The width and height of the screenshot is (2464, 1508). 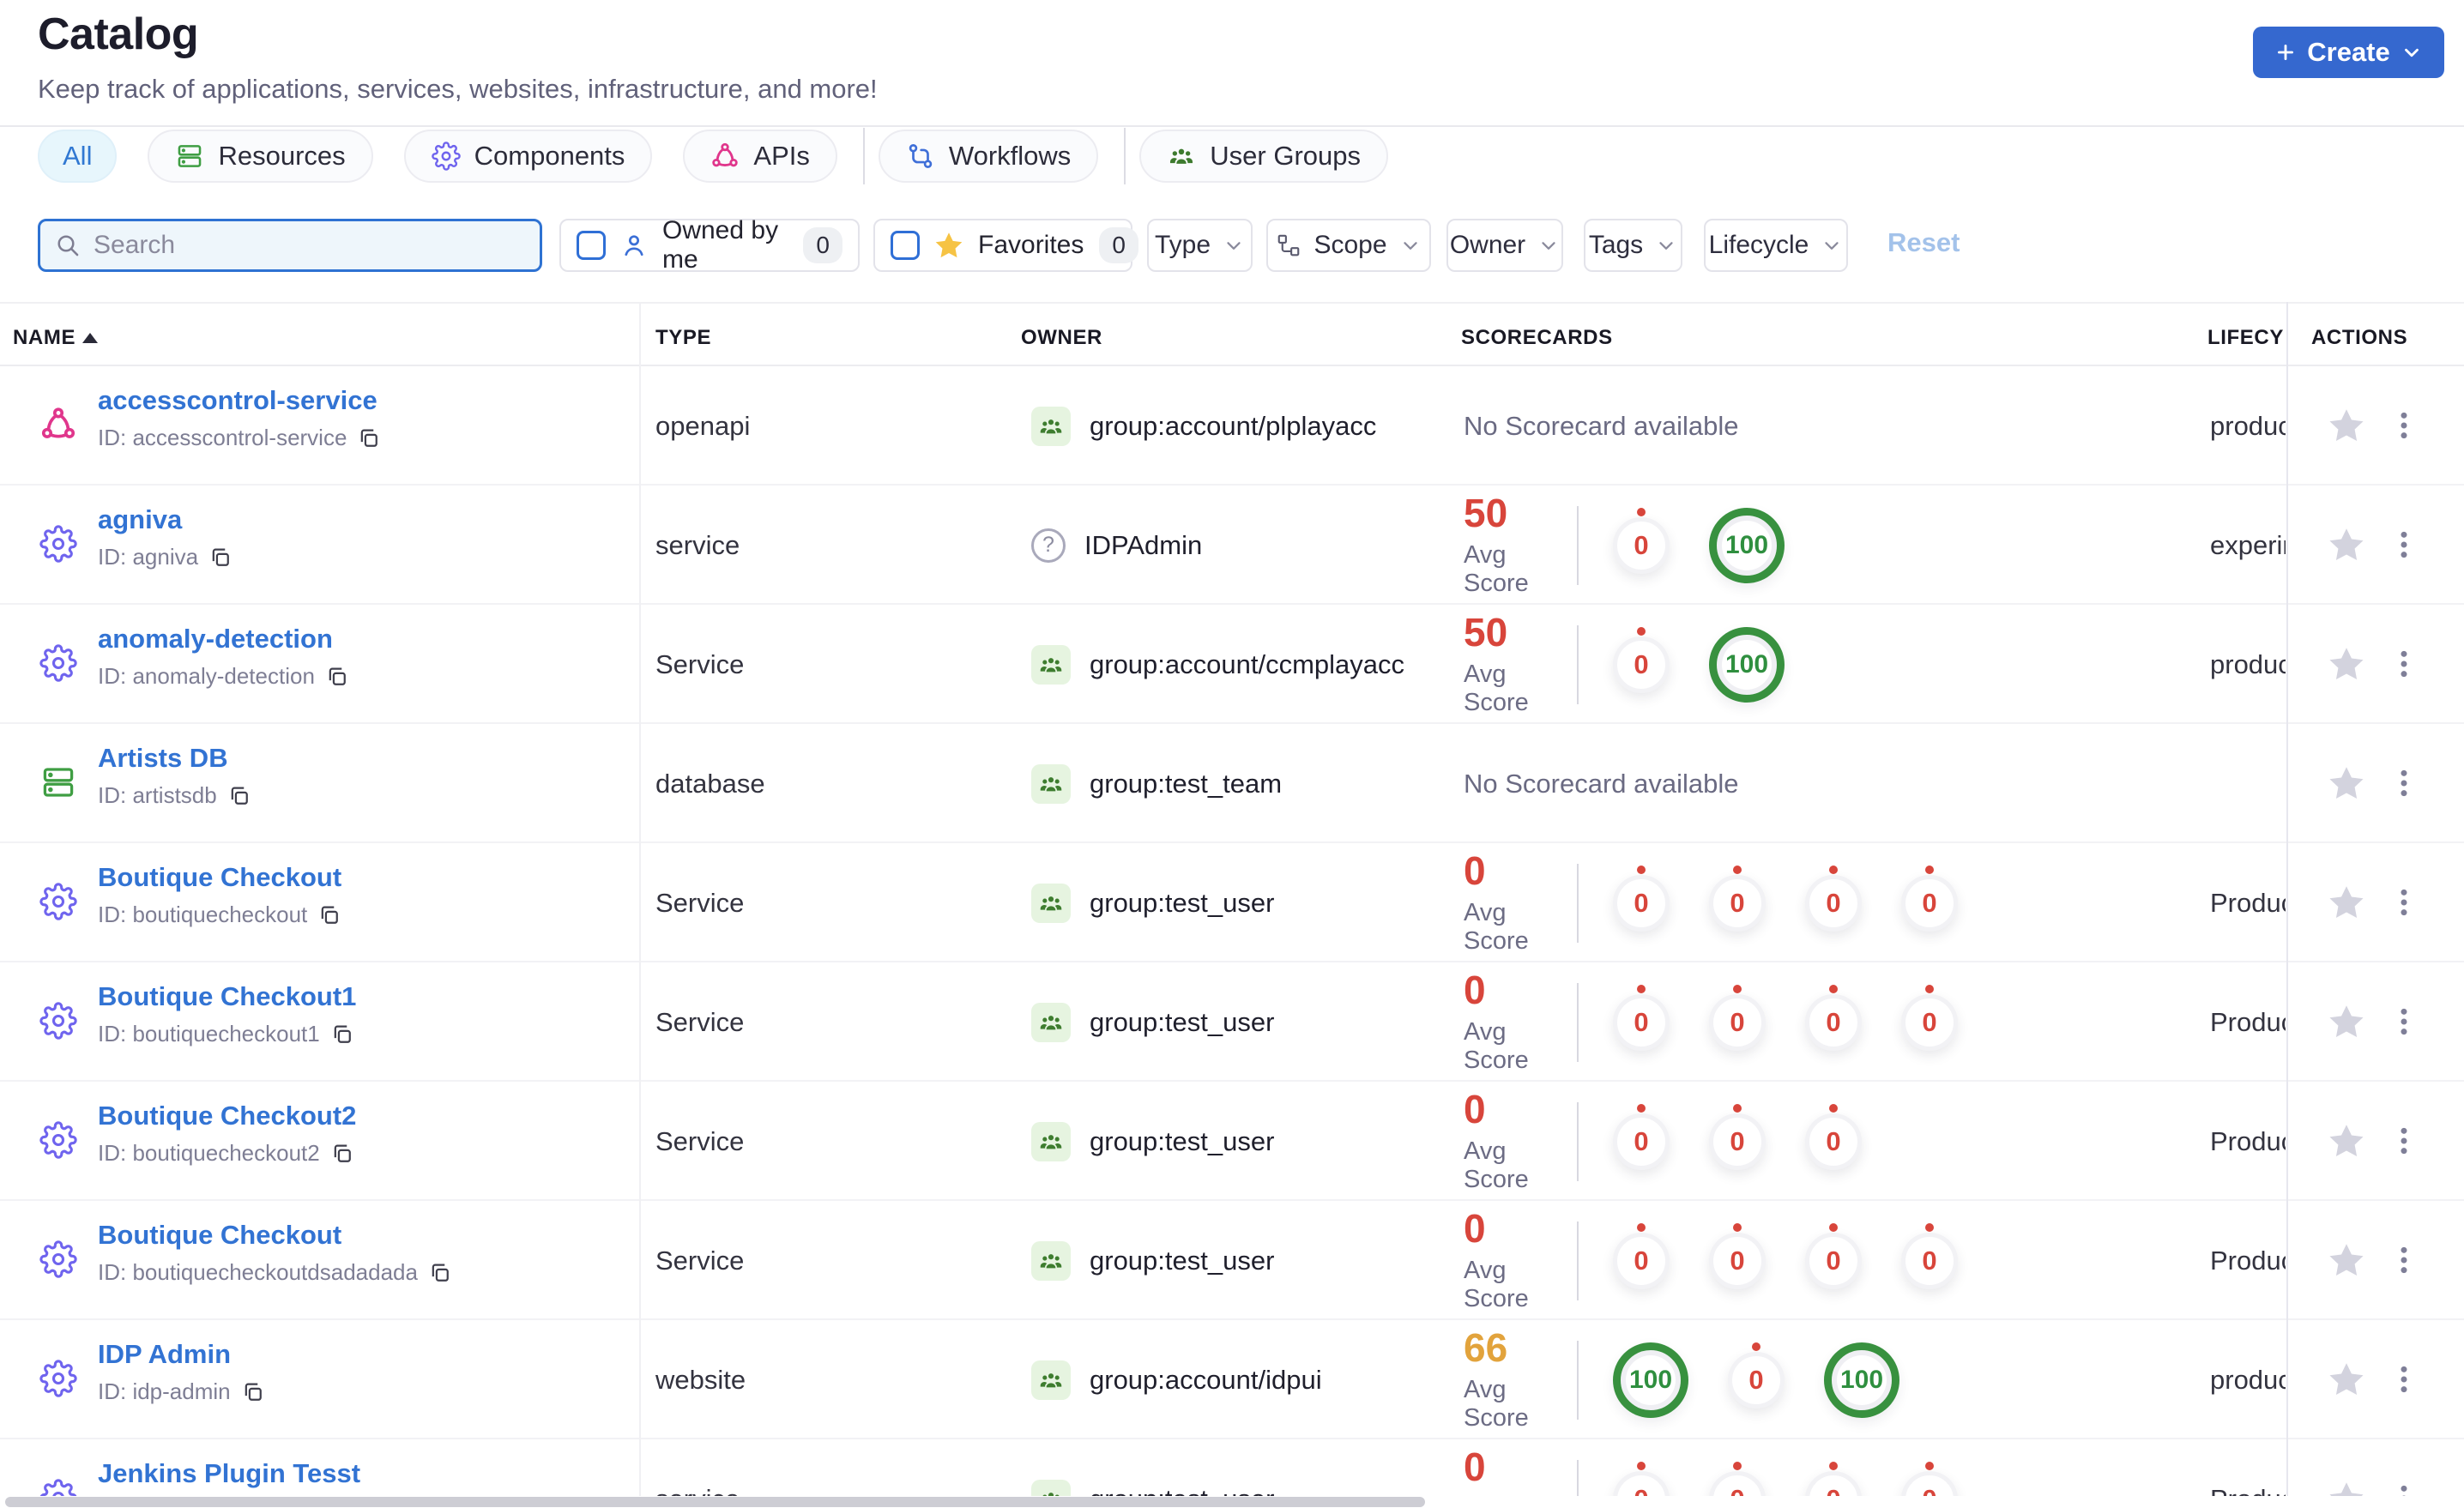 I want to click on column-header-owner: OWNER, so click(x=1061, y=338).